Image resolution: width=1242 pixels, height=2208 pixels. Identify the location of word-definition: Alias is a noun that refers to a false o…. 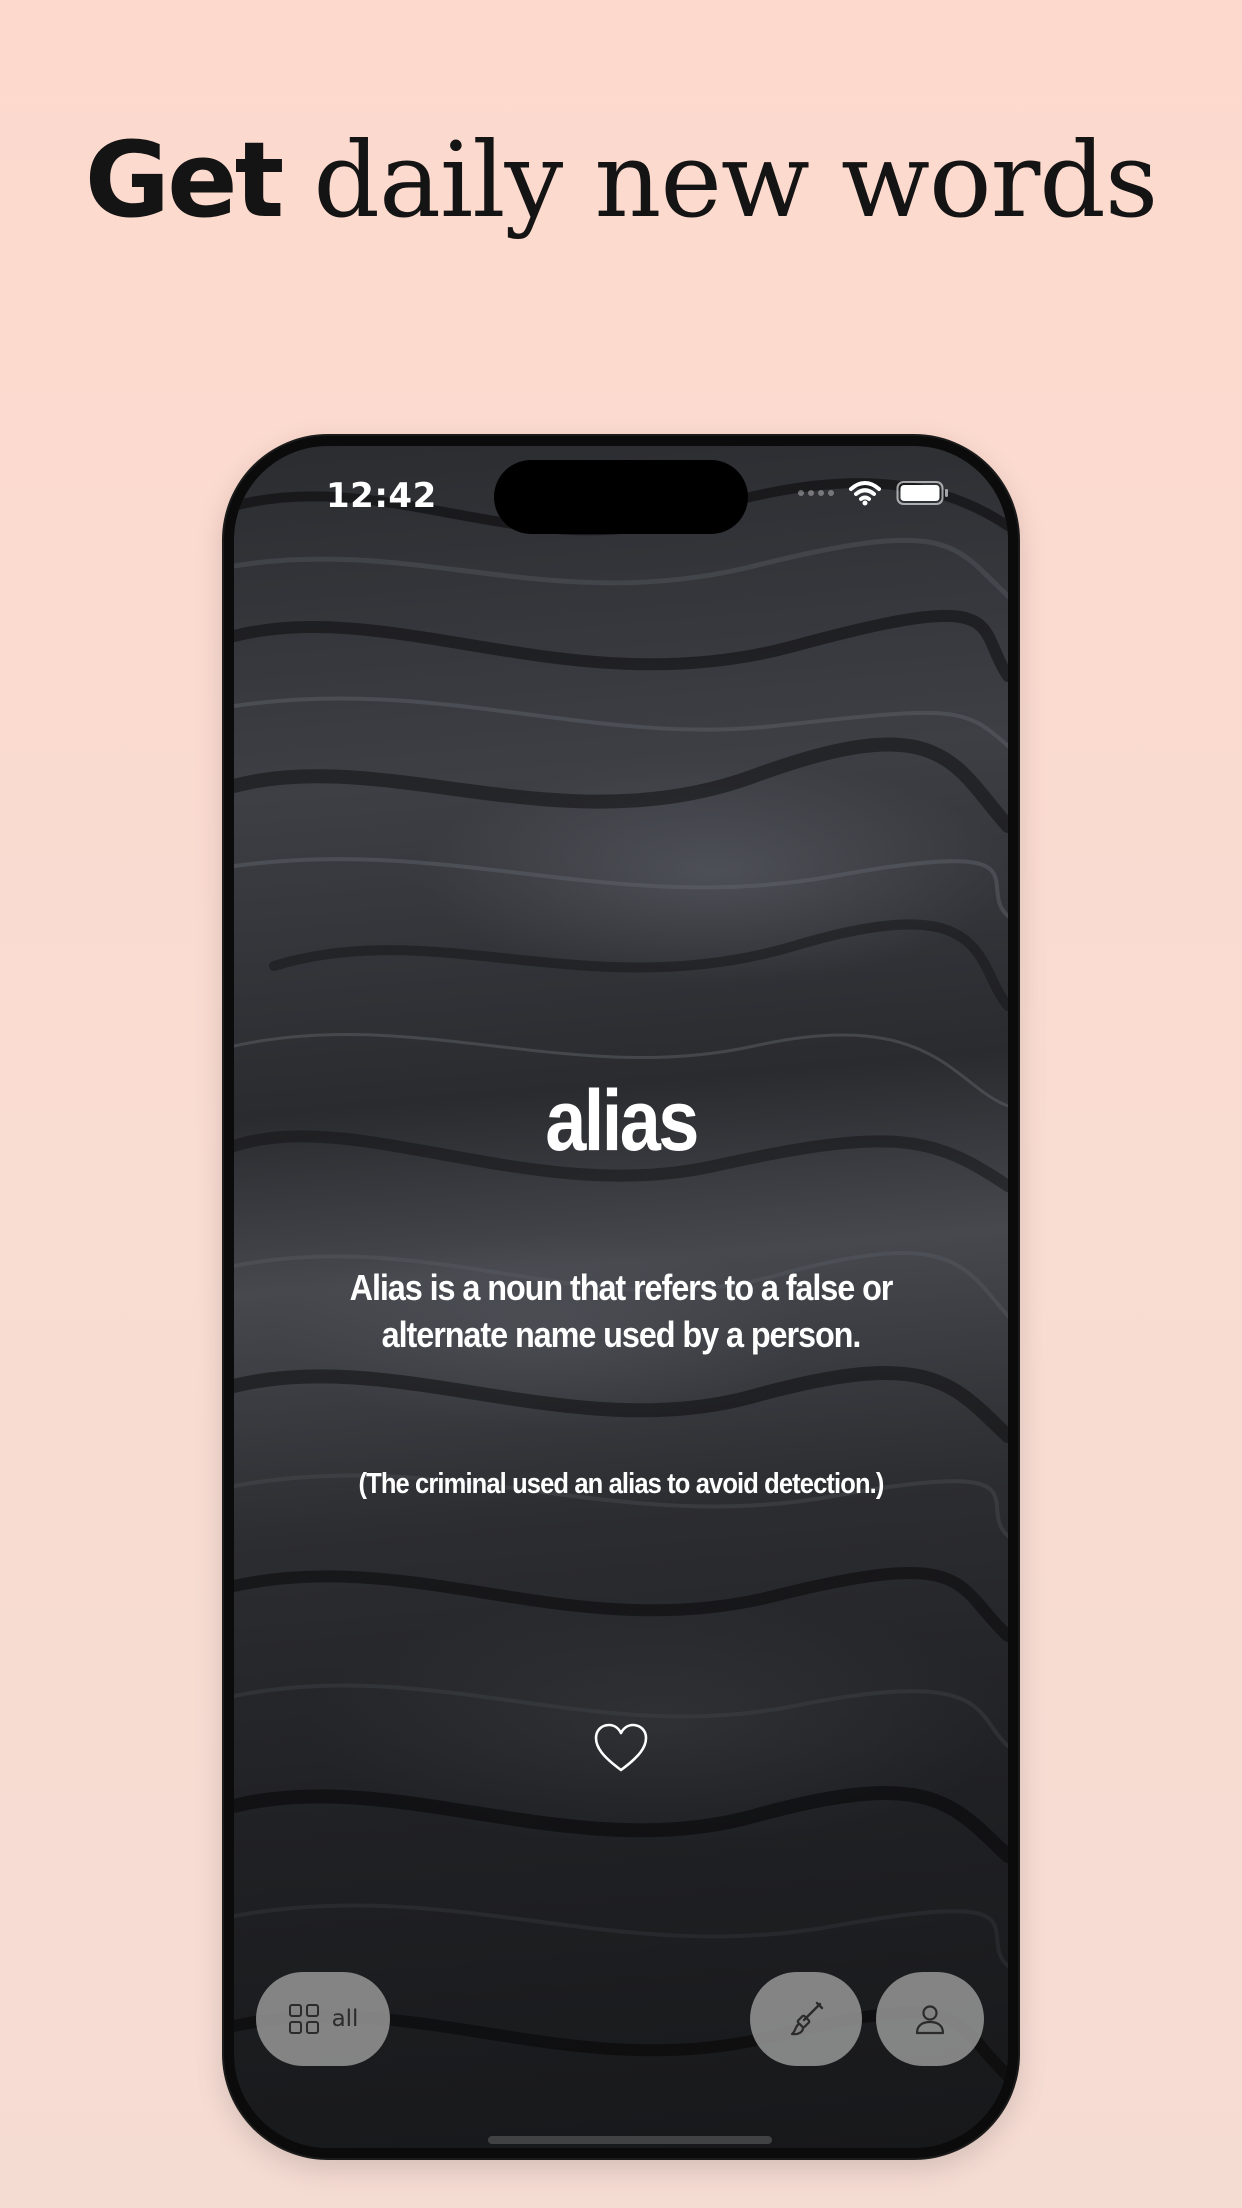
(621, 1311).